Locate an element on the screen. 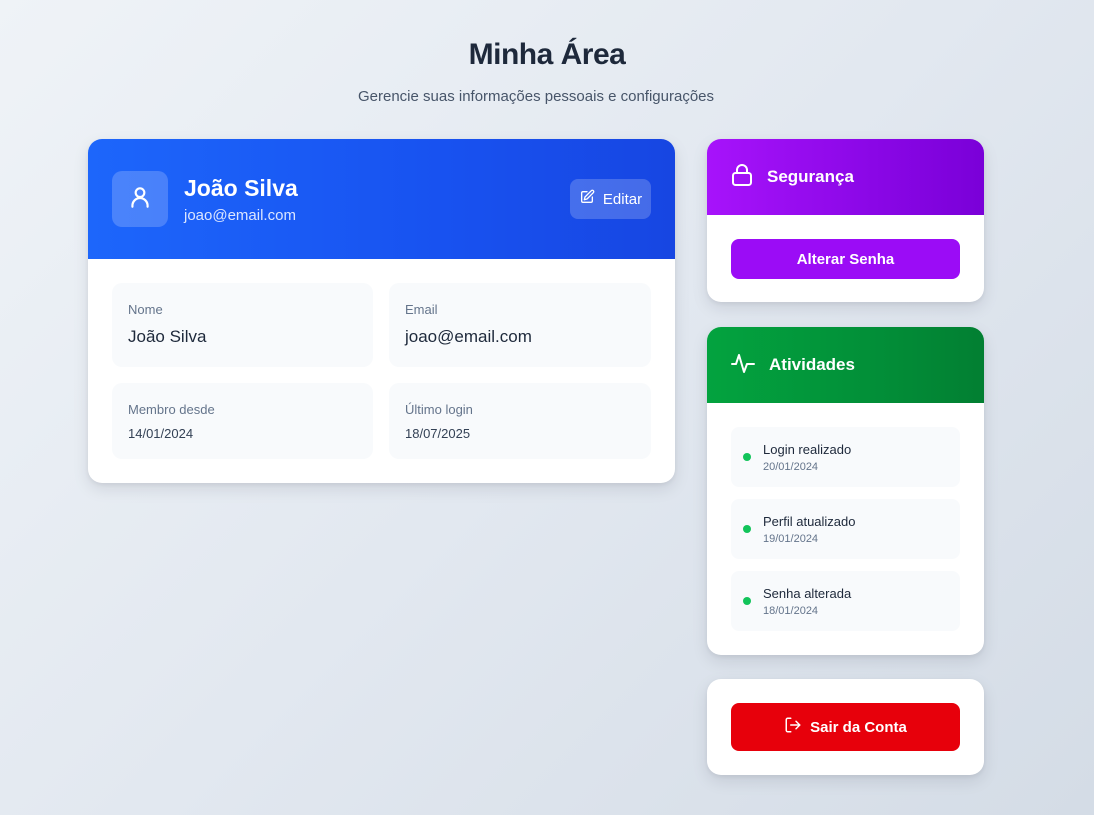  profile-header: João Silva joao@email.com Editar is located at coordinates (381, 199).